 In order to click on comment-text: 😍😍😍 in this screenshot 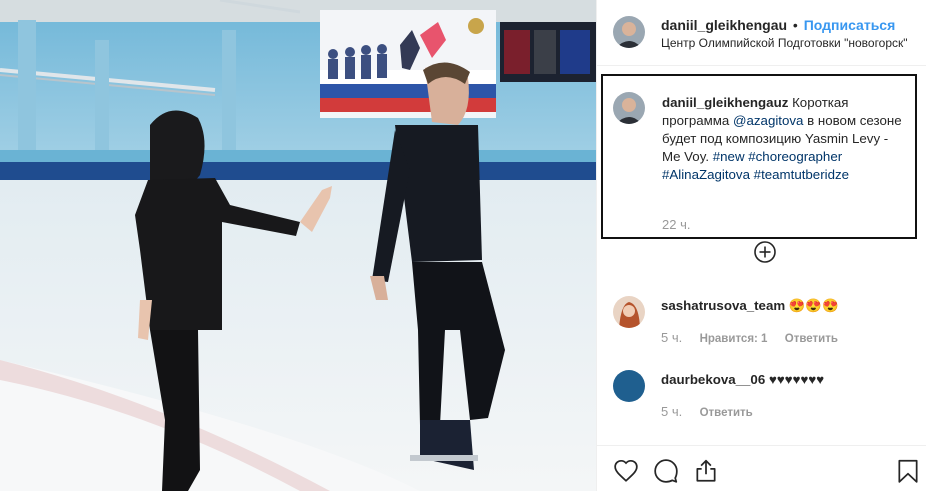, I will do `click(813, 305)`.